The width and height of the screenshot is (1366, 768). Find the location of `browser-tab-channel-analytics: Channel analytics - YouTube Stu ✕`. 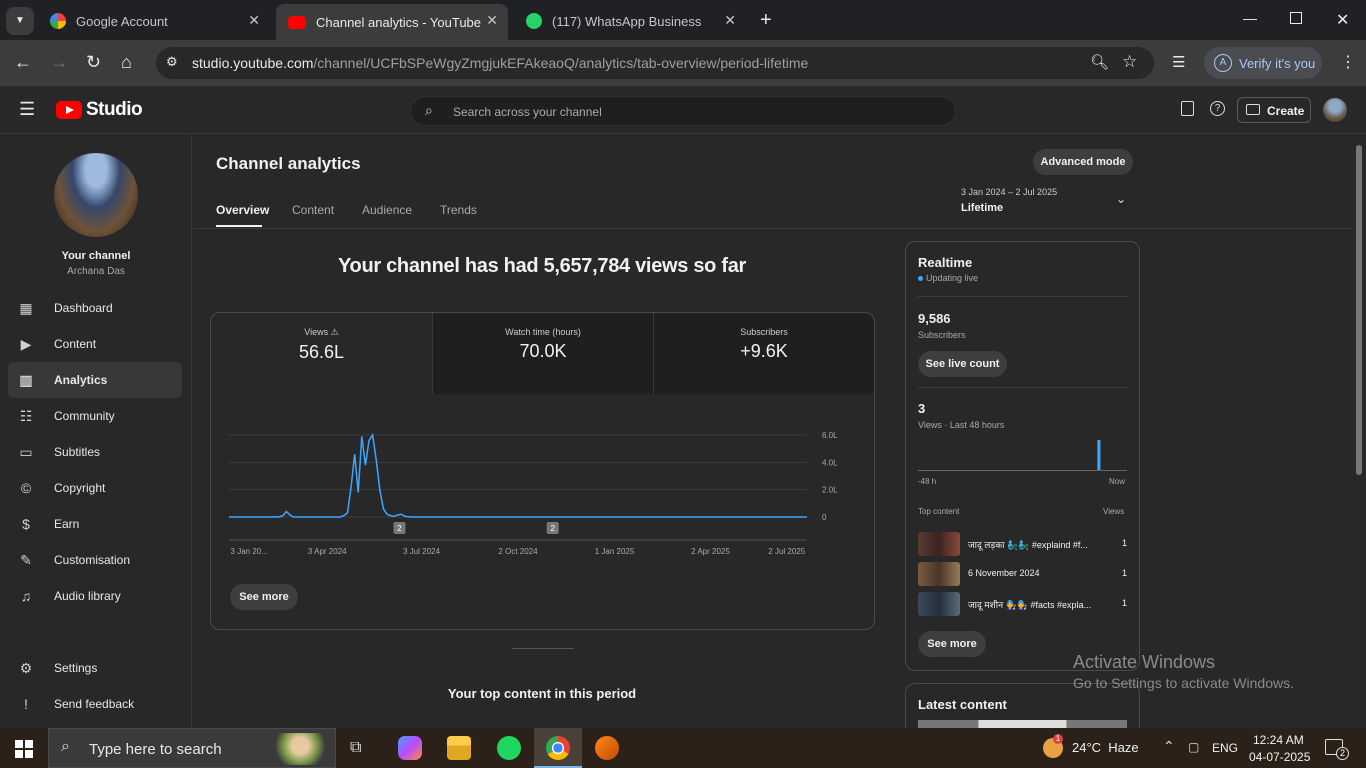

browser-tab-channel-analytics: Channel analytics - YouTube Stu ✕ is located at coordinates (392, 22).